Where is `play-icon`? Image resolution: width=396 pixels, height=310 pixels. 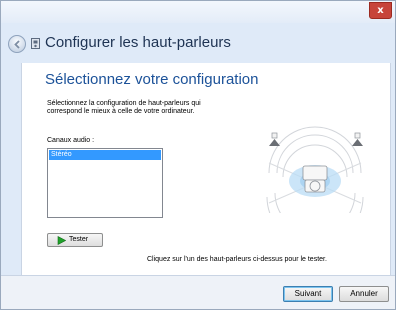
play-icon is located at coordinates (61, 240).